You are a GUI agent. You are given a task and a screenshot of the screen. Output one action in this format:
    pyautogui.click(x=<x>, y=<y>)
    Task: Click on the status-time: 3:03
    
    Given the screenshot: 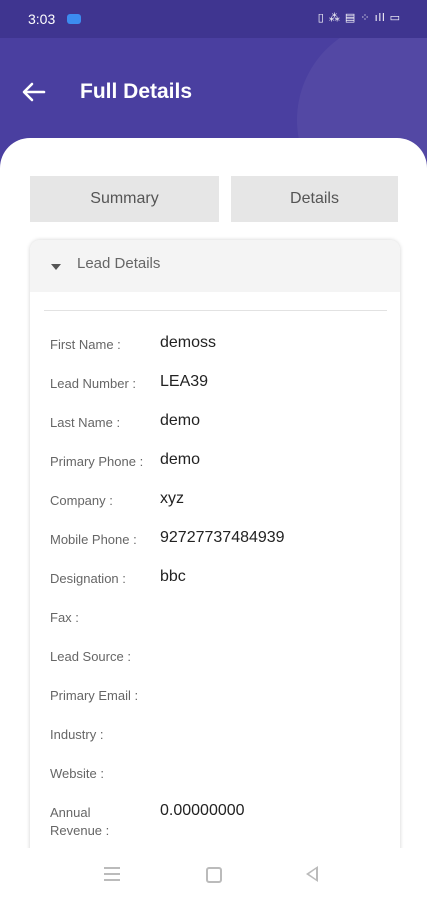 What is the action you would take?
    pyautogui.click(x=42, y=19)
    